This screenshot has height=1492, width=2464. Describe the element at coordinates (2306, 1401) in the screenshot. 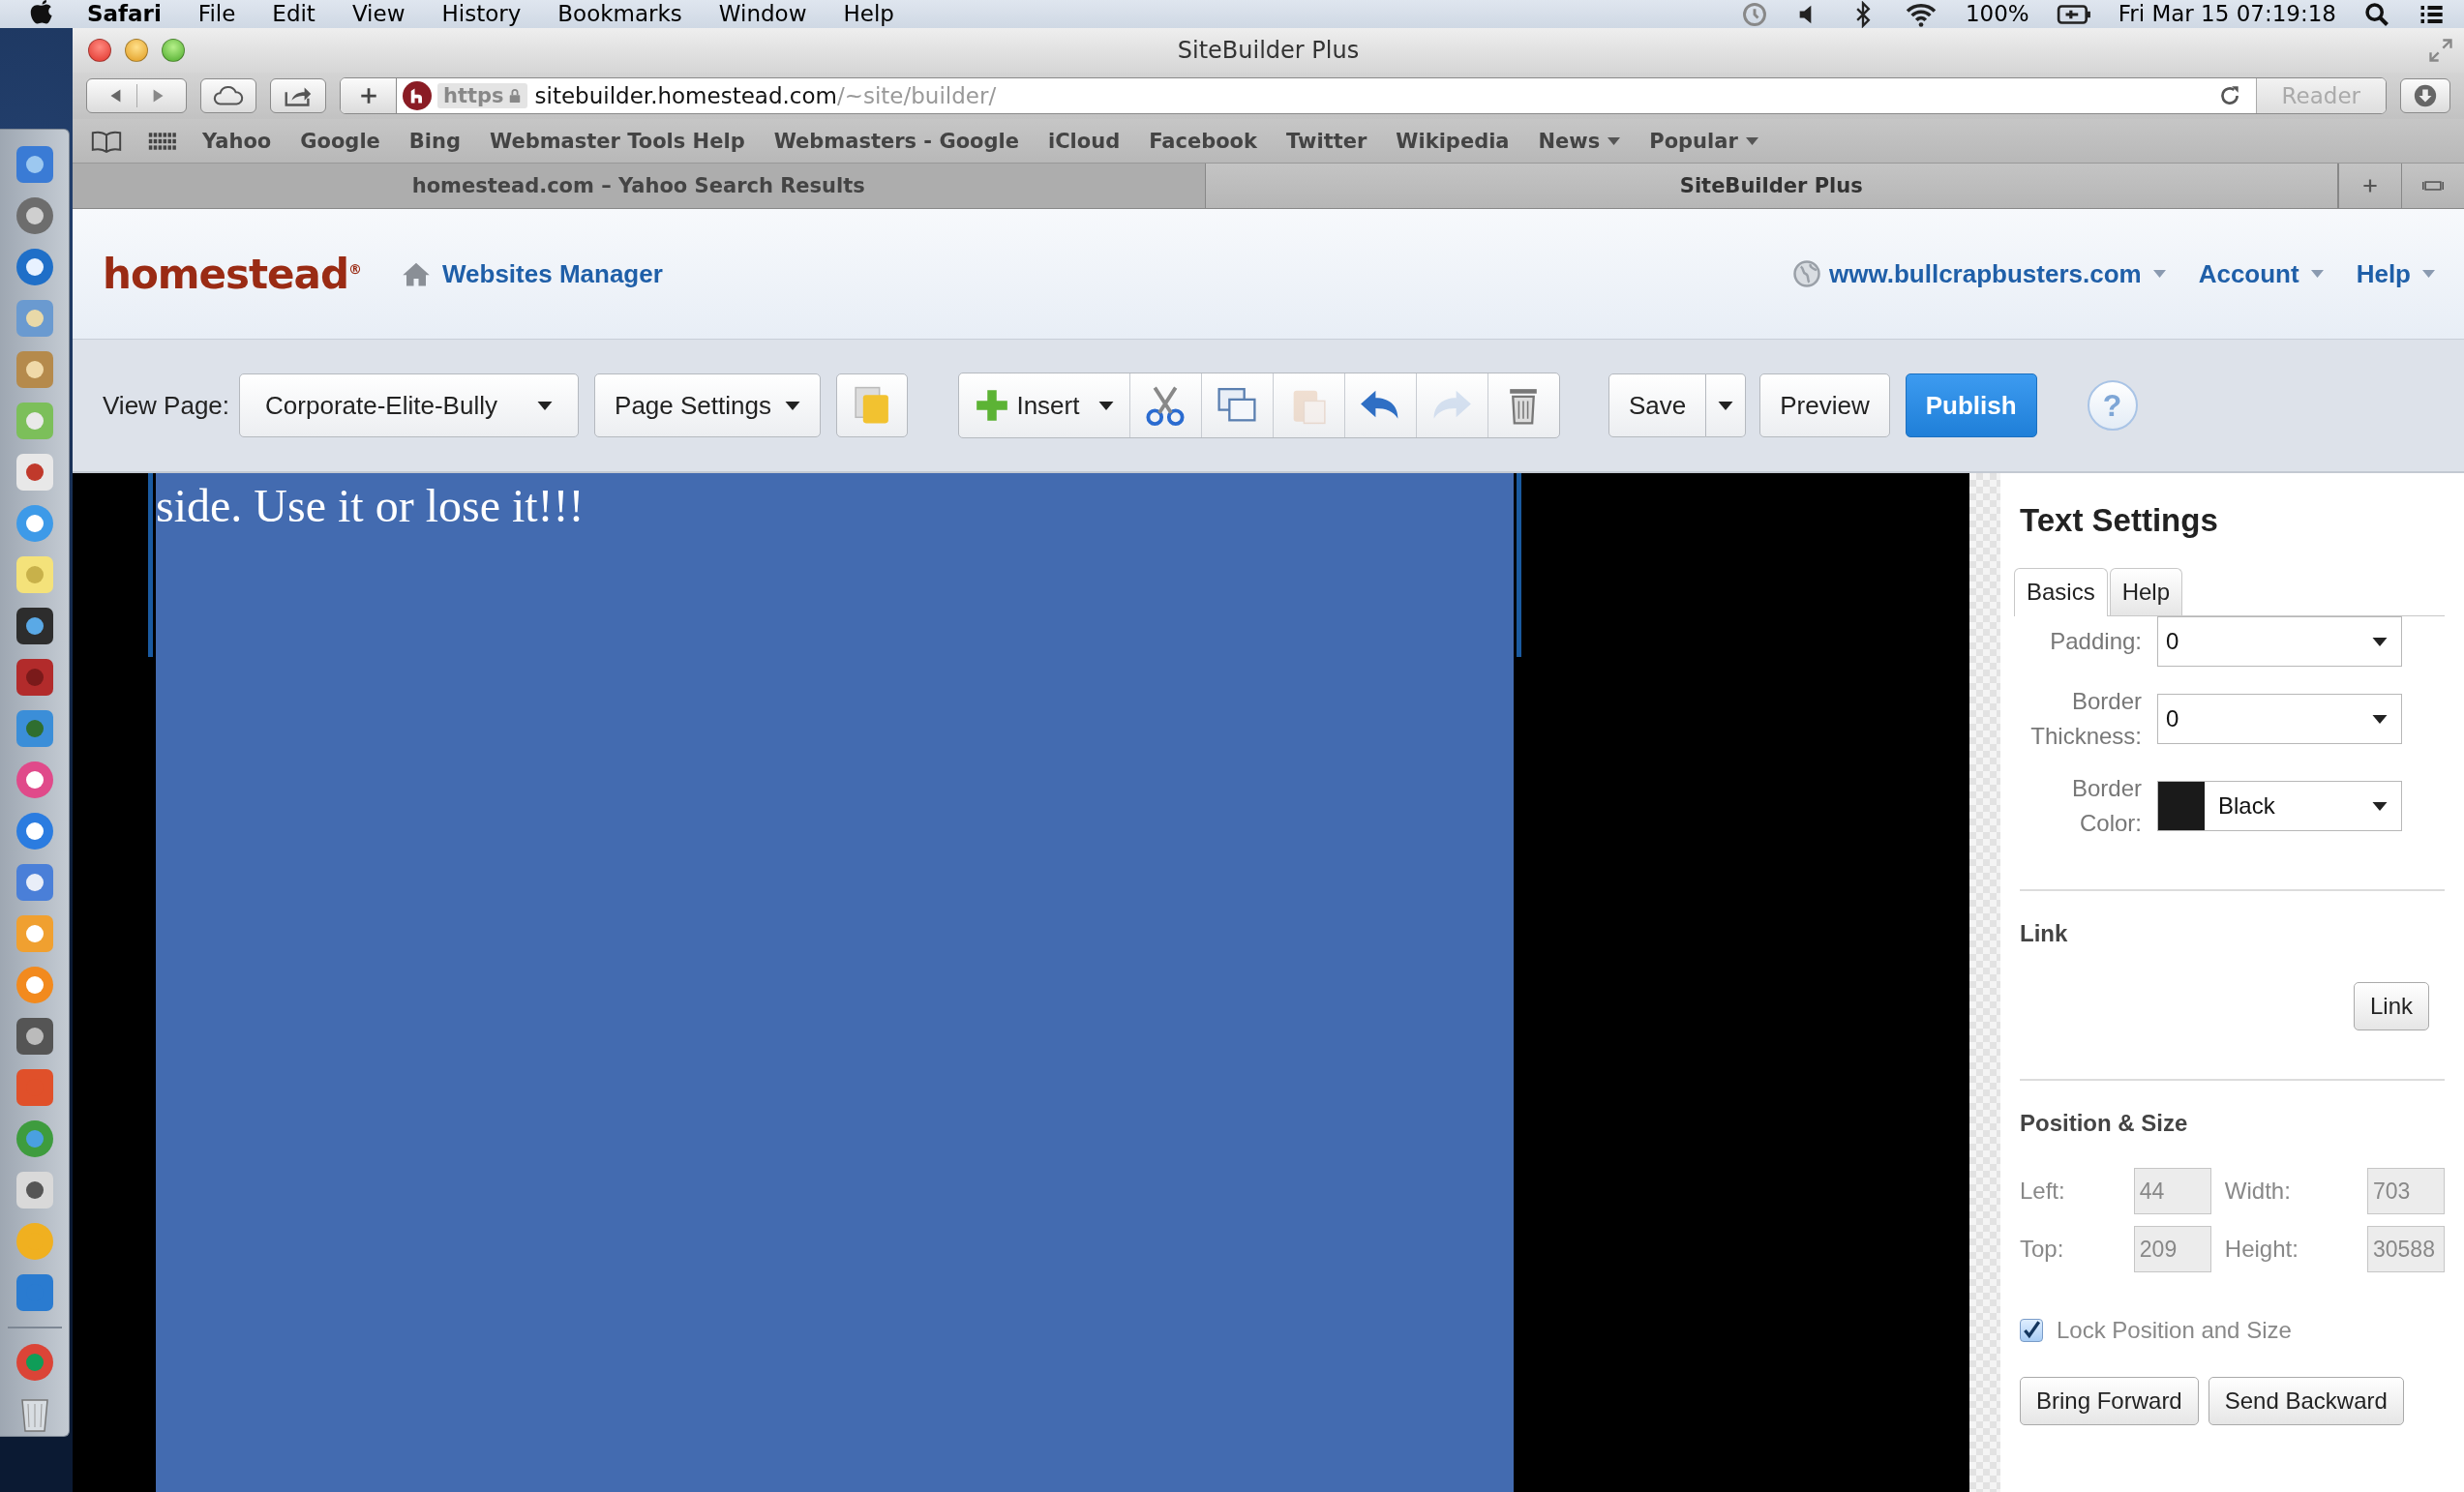

I see `order-button: Send Backward` at that location.